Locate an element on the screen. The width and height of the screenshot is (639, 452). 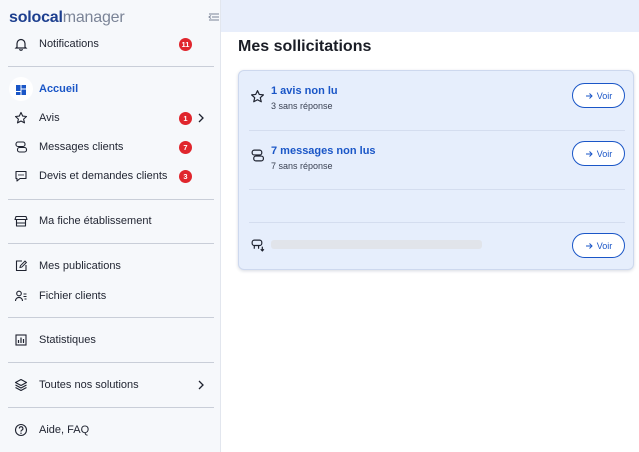
sidebar-item-messages-clients: Messages clients 7 is located at coordinates (110, 147).